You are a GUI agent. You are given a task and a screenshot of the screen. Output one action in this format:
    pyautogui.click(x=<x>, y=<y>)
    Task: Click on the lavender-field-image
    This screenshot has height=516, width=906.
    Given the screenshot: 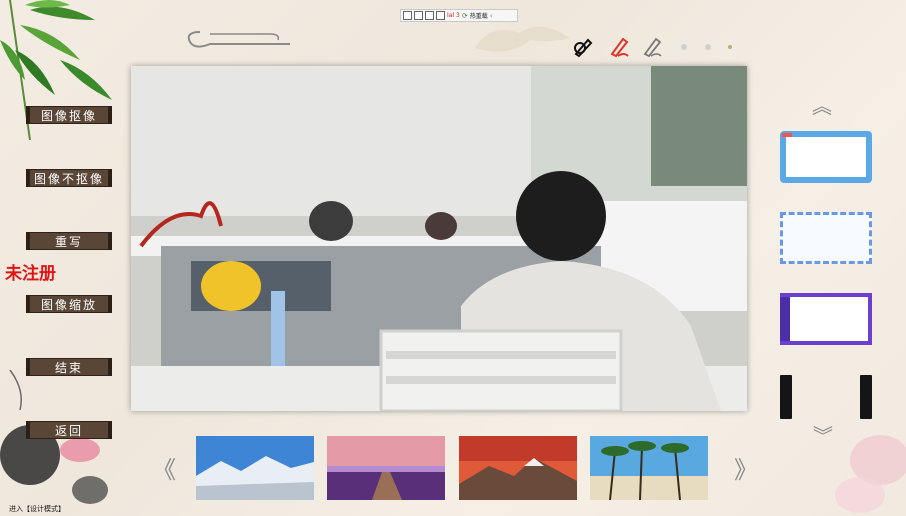 What is the action you would take?
    pyautogui.click(x=386, y=468)
    